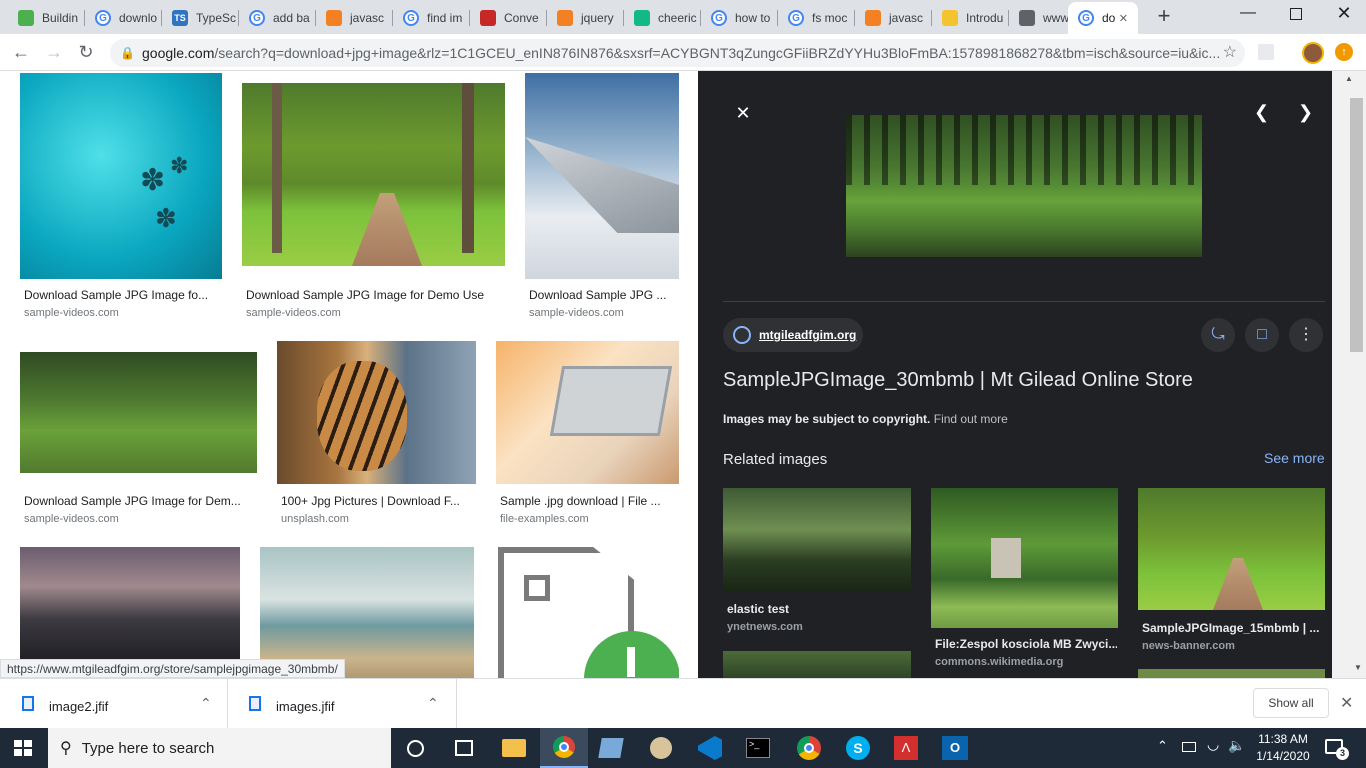 This screenshot has height=768, width=1366. Describe the element at coordinates (1218, 335) in the screenshot. I see `share-icon: ⤿` at that location.